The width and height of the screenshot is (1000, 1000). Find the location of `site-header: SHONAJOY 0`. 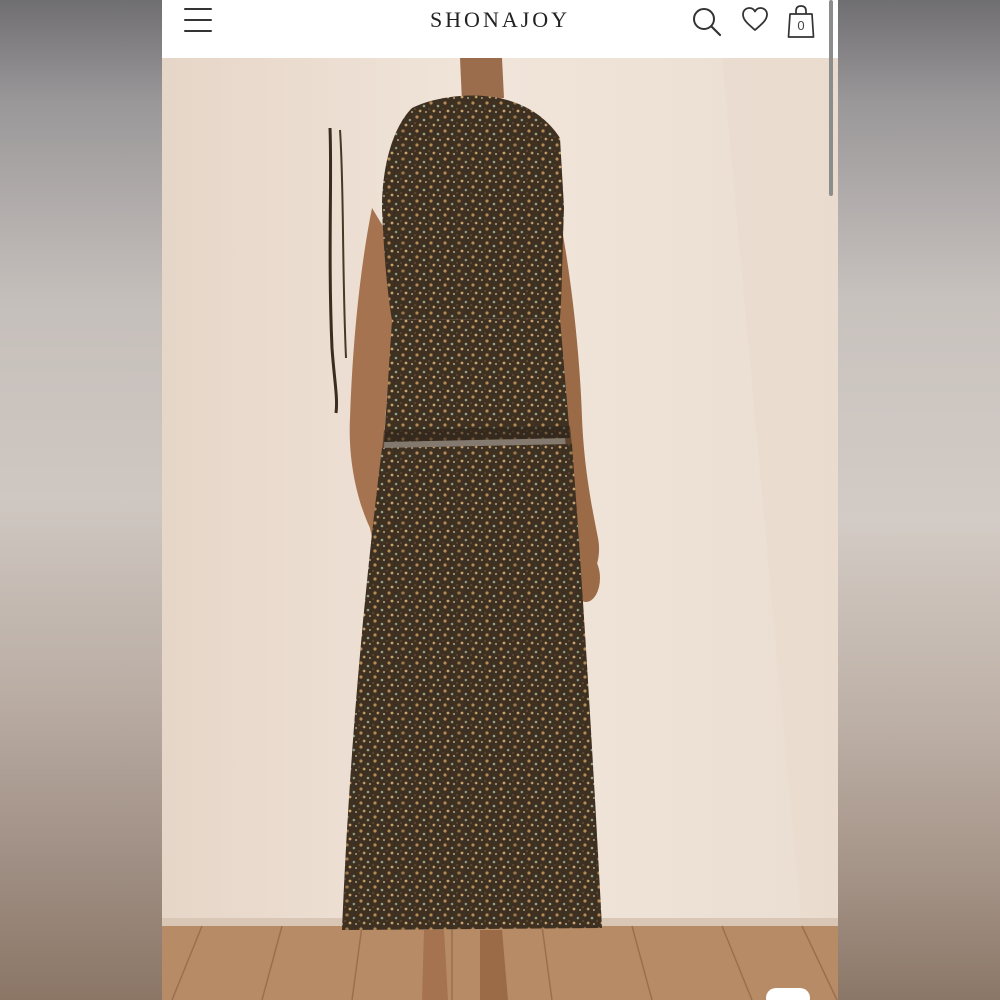

site-header: SHONAJOY 0 is located at coordinates (500, 29).